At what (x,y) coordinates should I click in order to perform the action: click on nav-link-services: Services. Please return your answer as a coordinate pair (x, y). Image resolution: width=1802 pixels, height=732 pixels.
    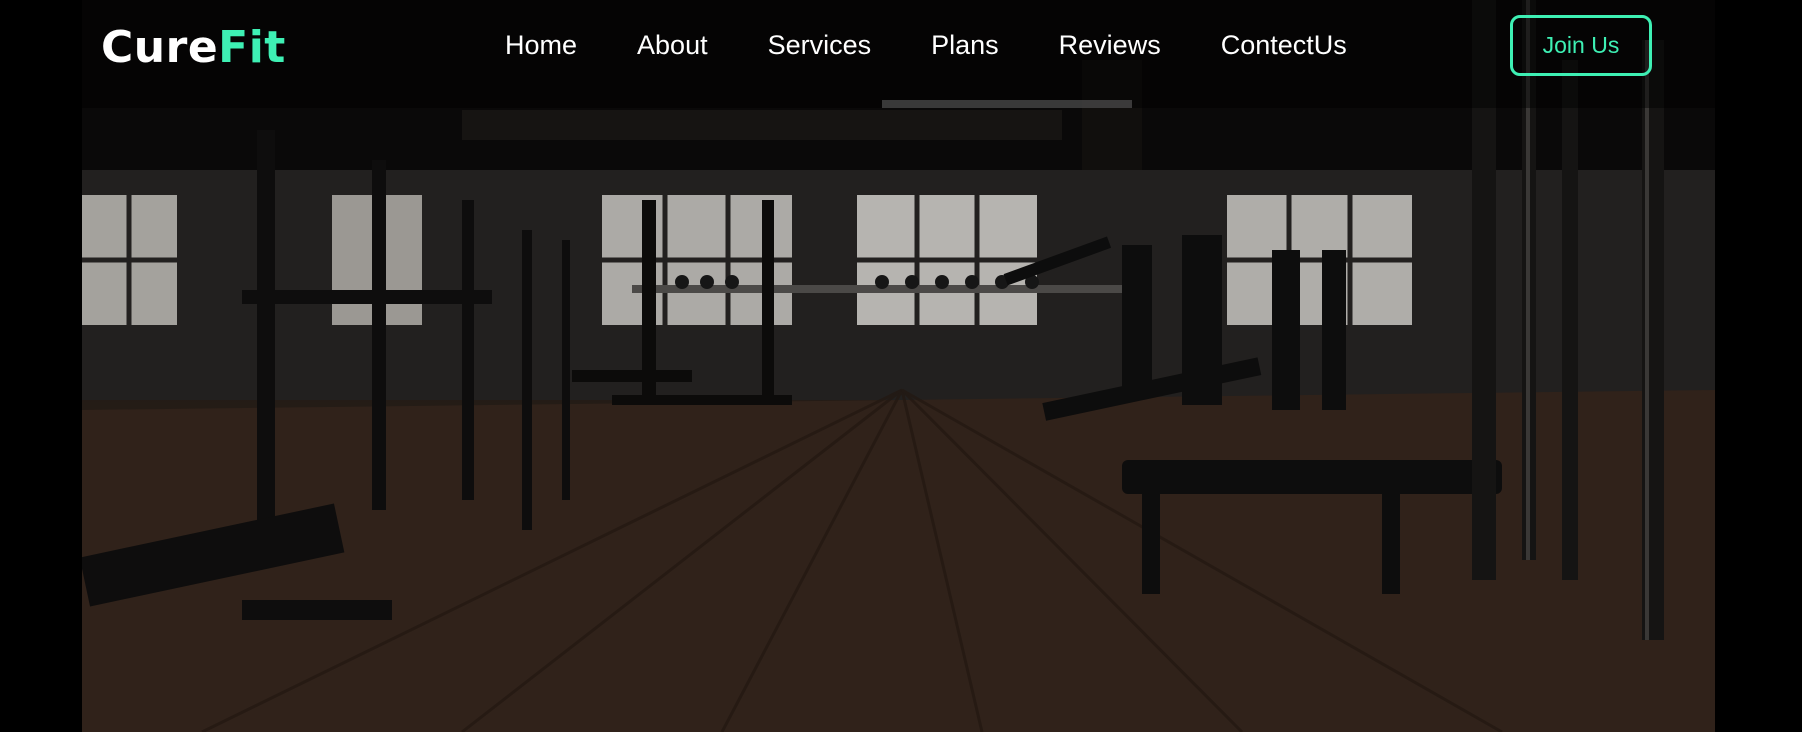
    Looking at the image, I should click on (820, 45).